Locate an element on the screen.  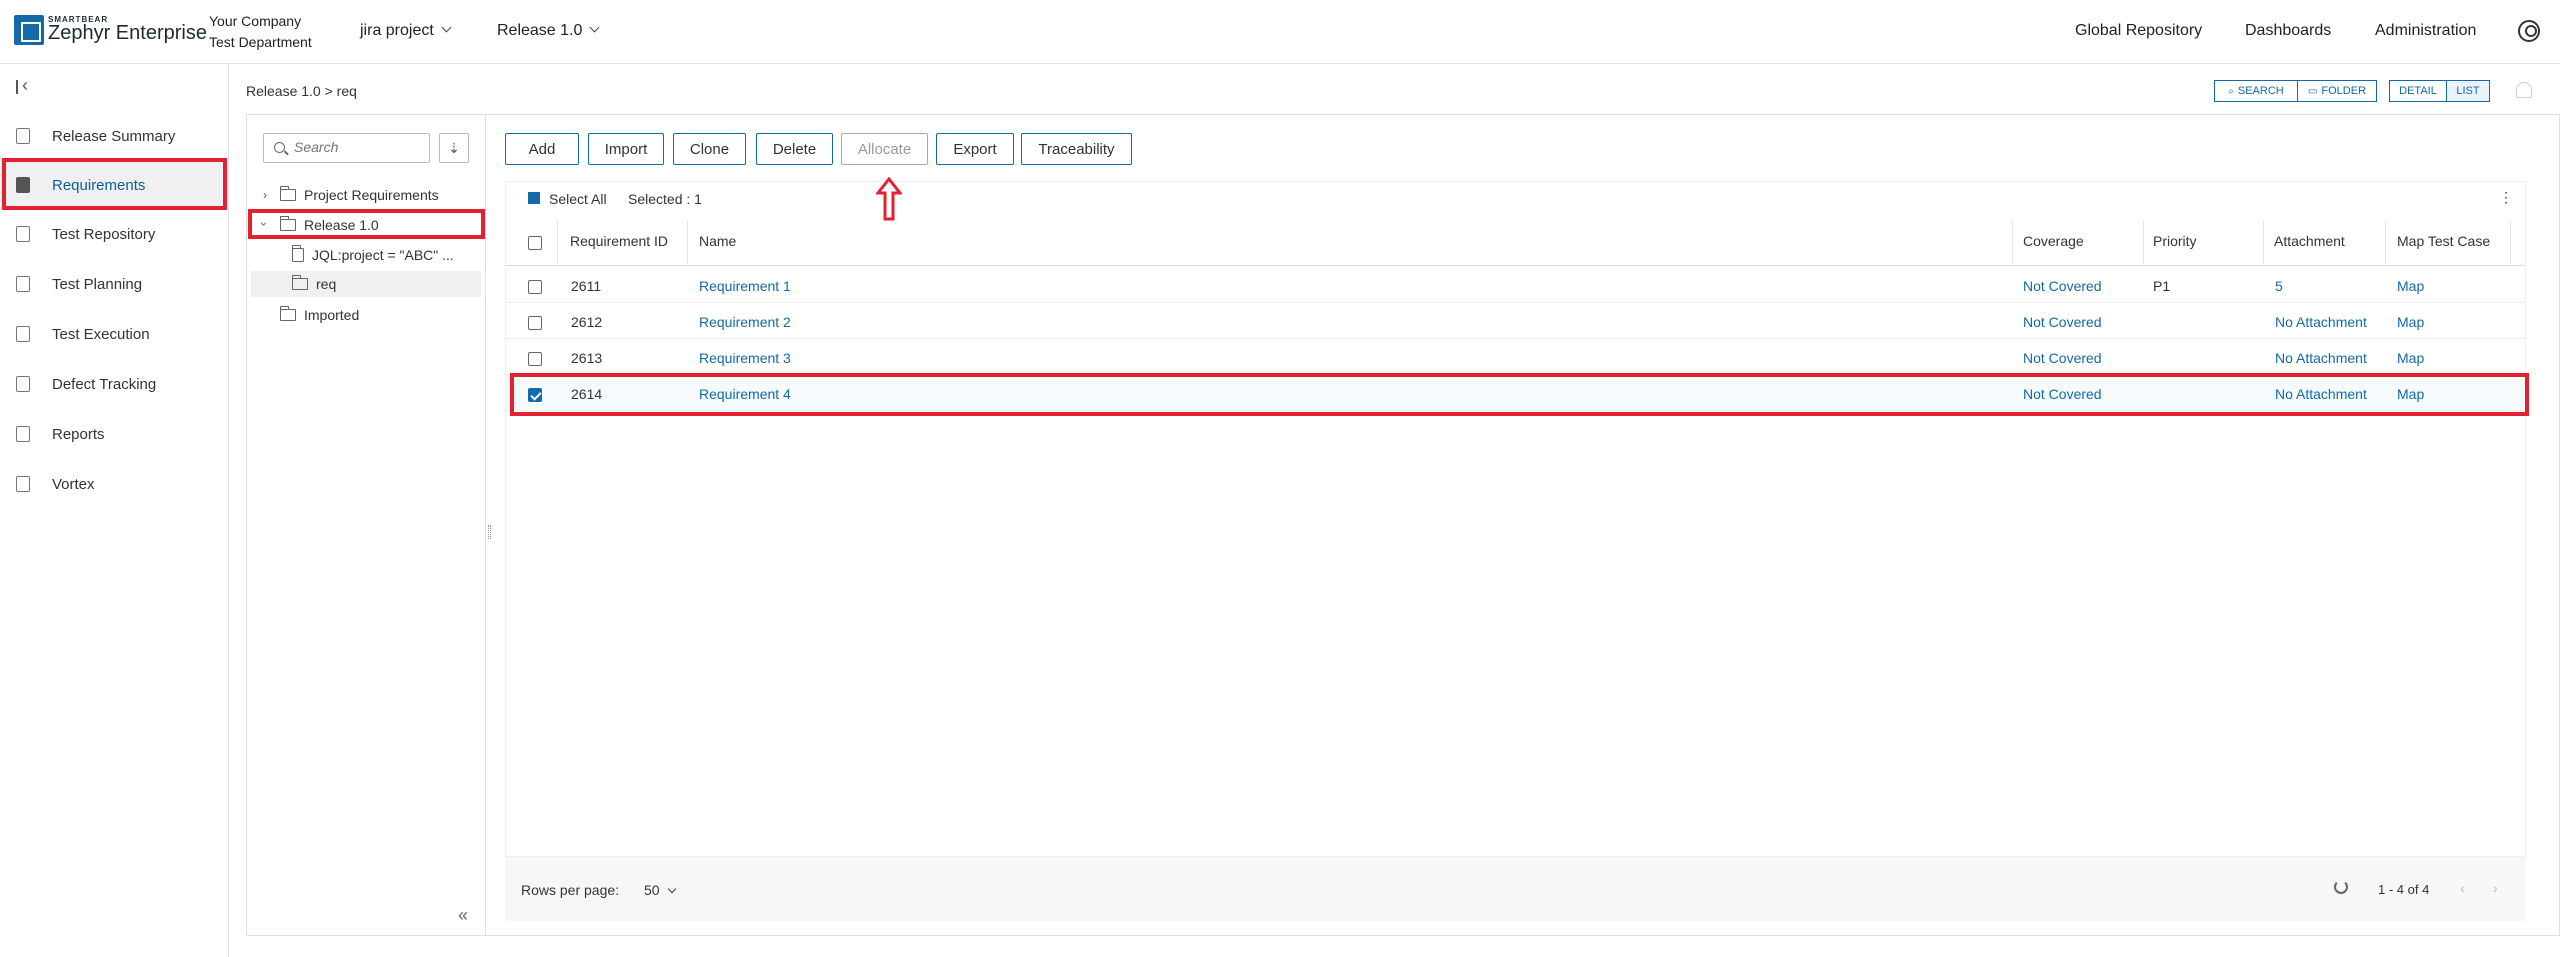
sidebar-item-release-summary: Release Summary is located at coordinates (114, 136).